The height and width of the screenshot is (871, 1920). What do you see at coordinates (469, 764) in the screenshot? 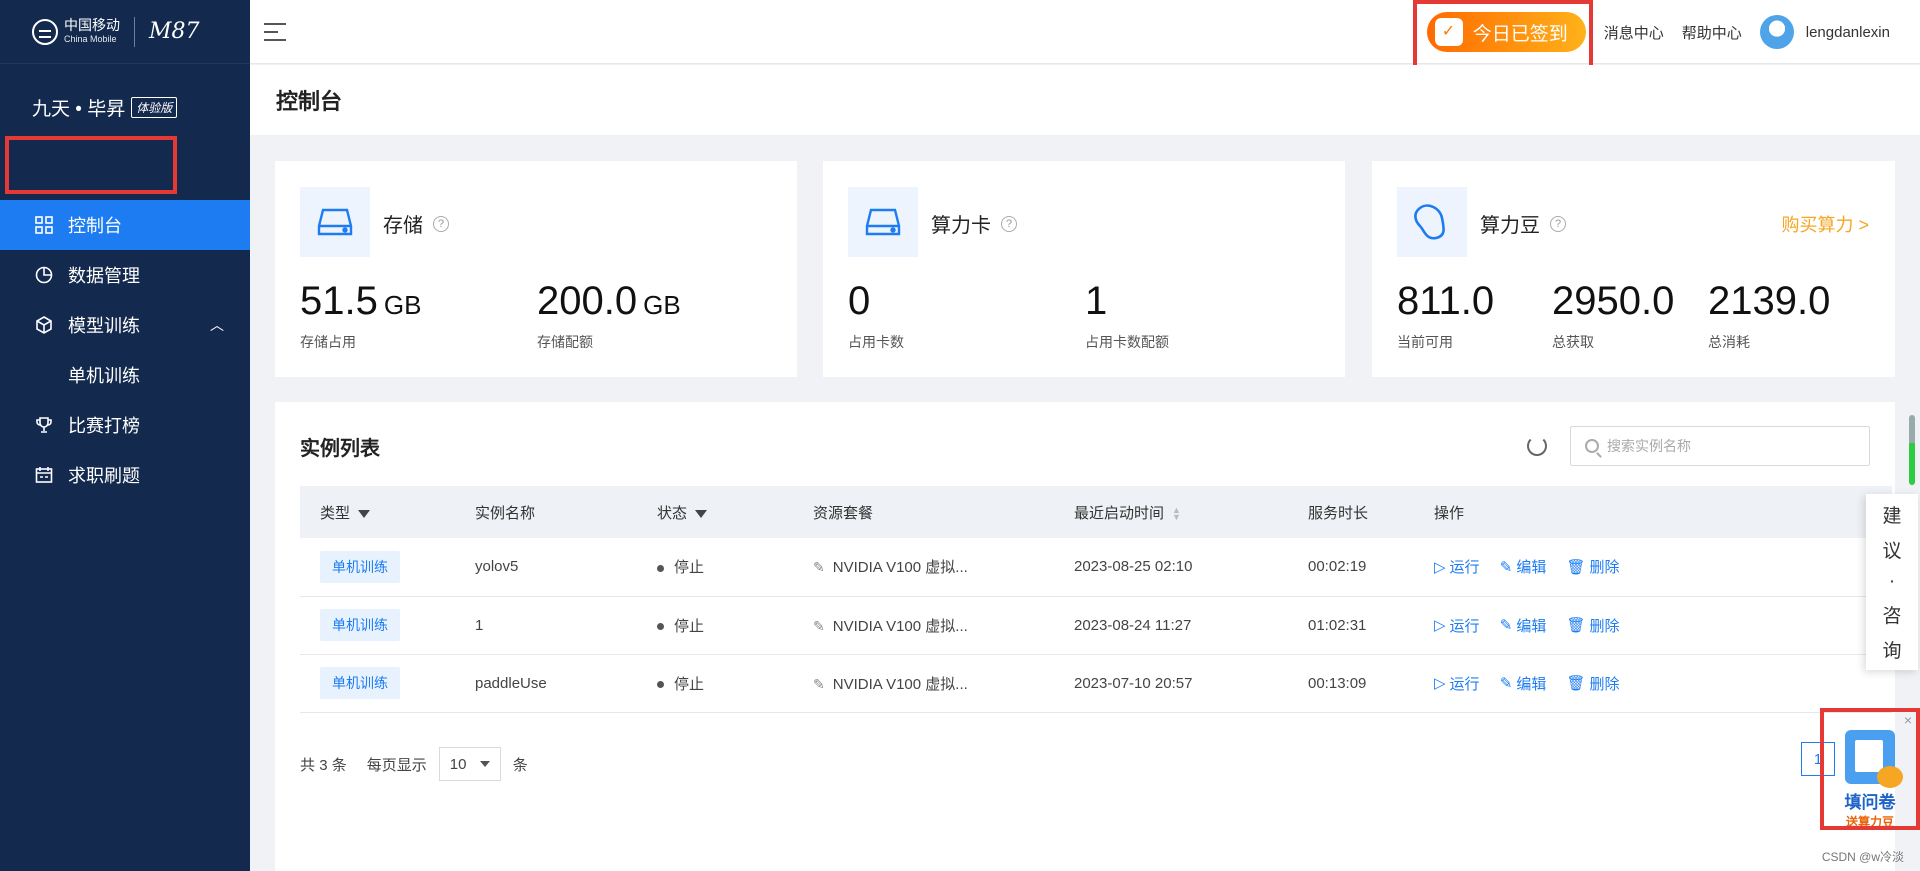
I see `per-page-select: 10` at bounding box center [469, 764].